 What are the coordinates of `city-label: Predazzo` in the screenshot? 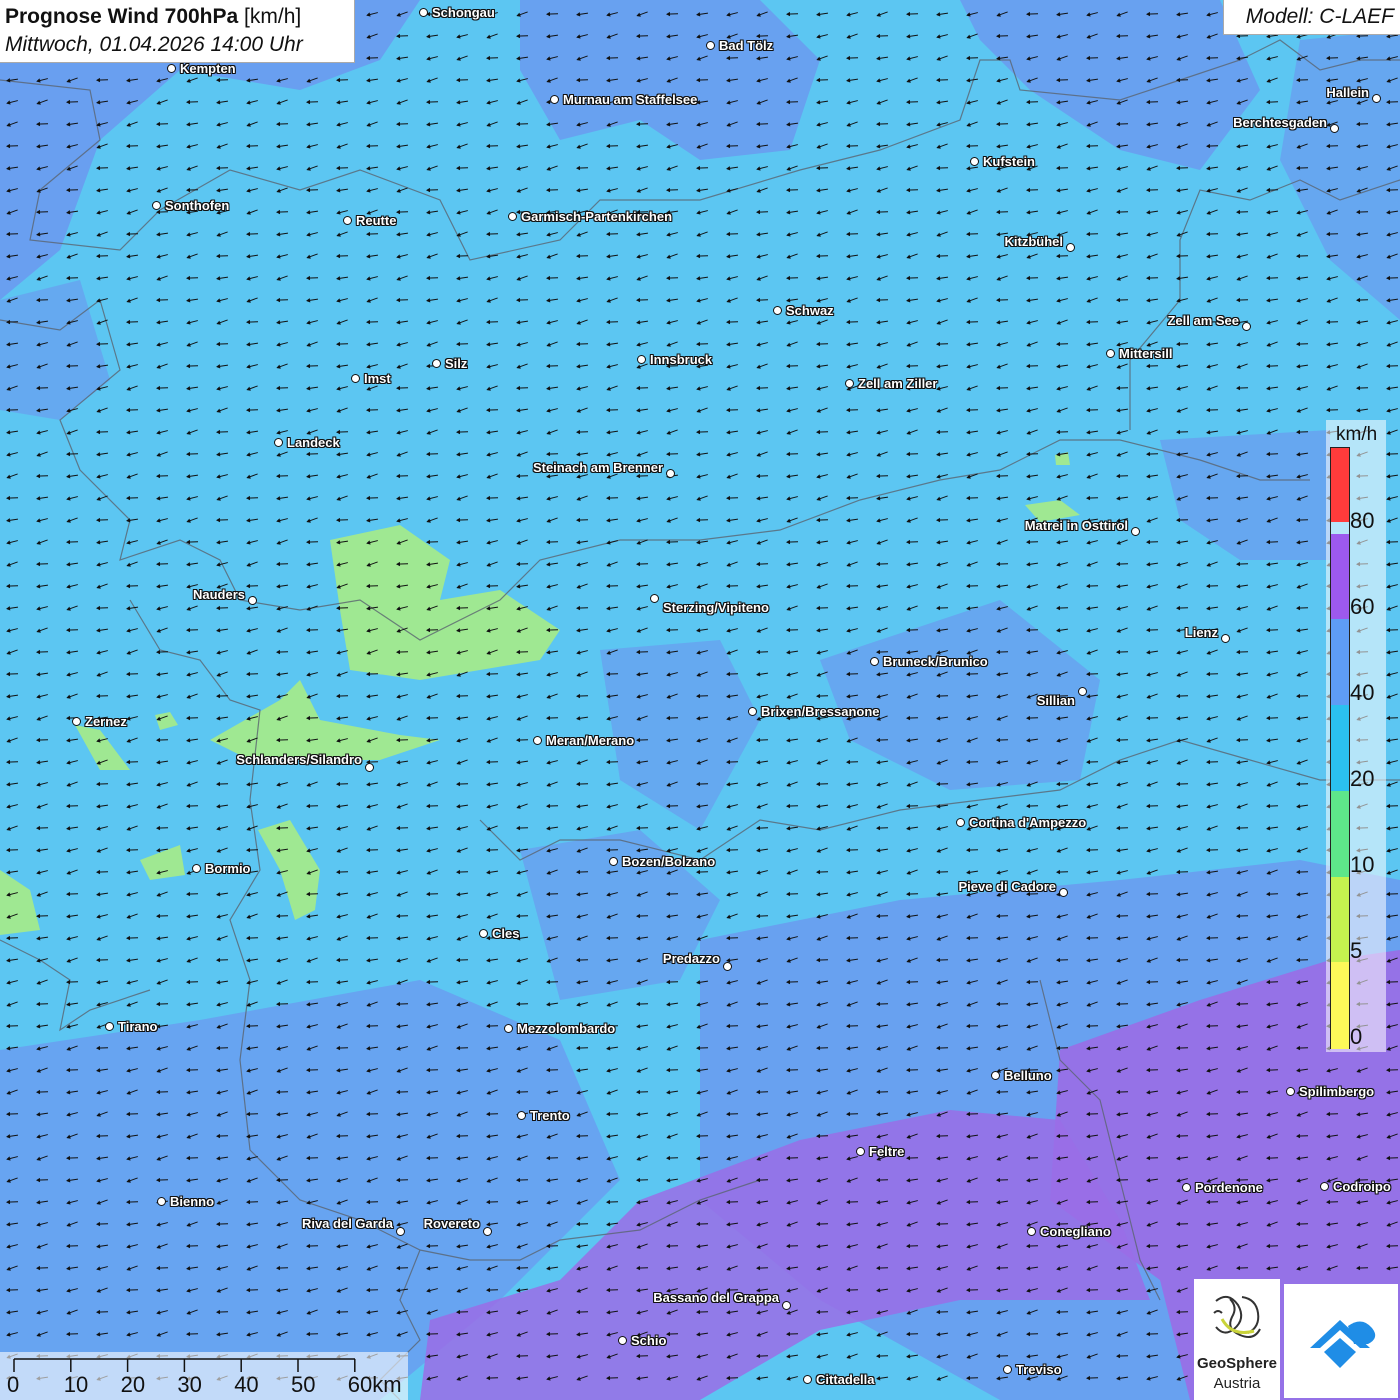 It's located at (691, 958).